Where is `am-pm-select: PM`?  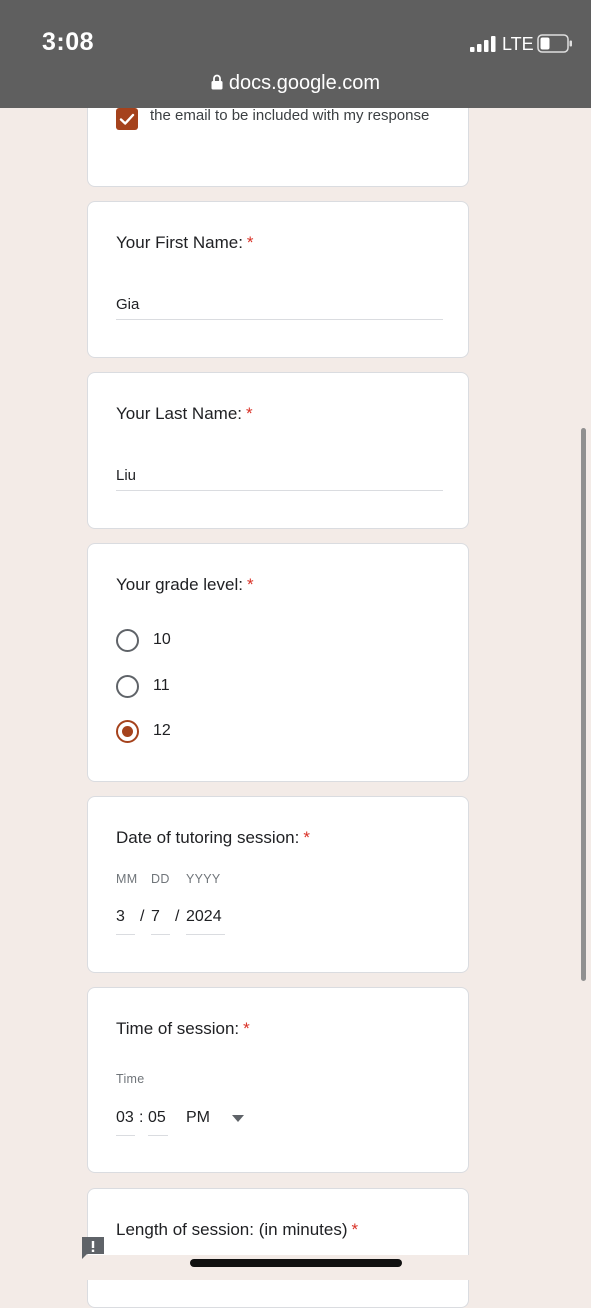 am-pm-select: PM is located at coordinates (217, 1121).